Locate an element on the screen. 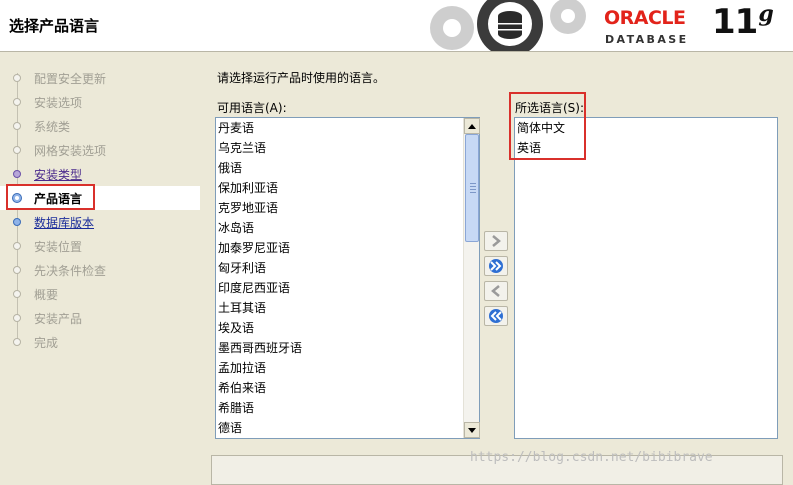 The height and width of the screenshot is (485, 793). chevron-right-icon is located at coordinates (496, 241).